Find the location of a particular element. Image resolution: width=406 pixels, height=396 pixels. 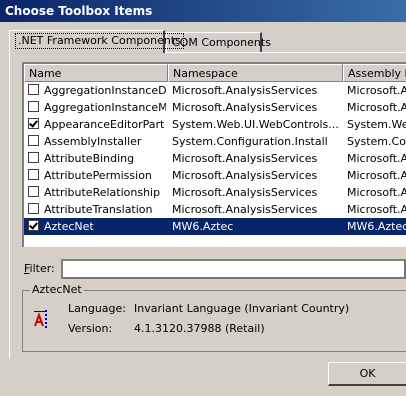

ok-button: OK is located at coordinates (367, 374).